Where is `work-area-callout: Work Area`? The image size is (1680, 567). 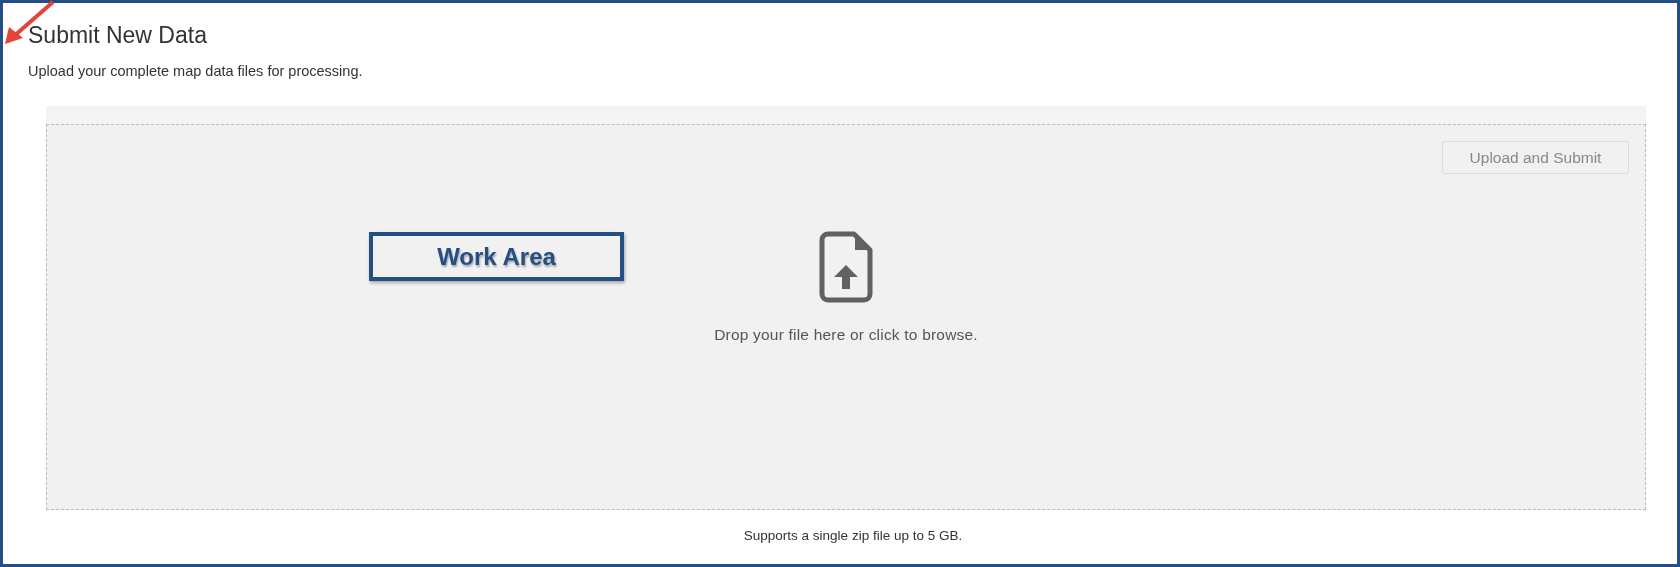 work-area-callout: Work Area is located at coordinates (496, 256).